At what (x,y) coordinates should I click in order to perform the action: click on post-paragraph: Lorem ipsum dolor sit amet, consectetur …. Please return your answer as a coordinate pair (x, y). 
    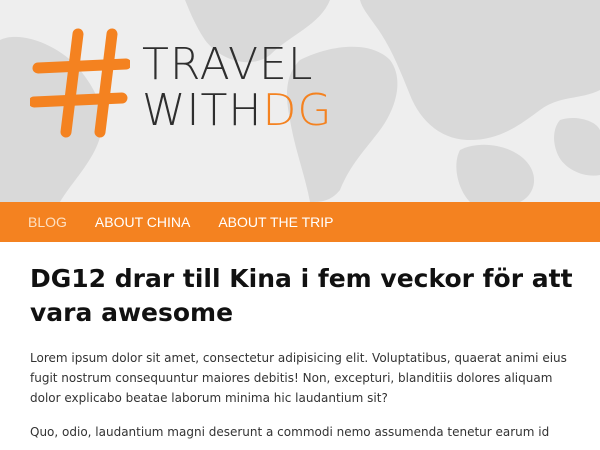
    Looking at the image, I should click on (298, 378).